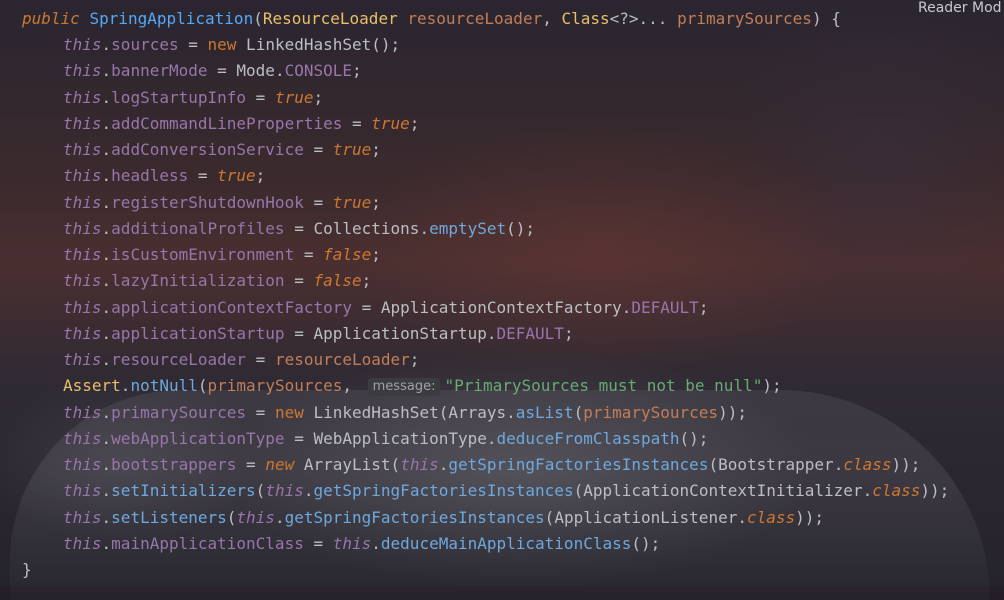  Describe the element at coordinates (159, 70) in the screenshot. I see `field-name: bannerMode` at that location.